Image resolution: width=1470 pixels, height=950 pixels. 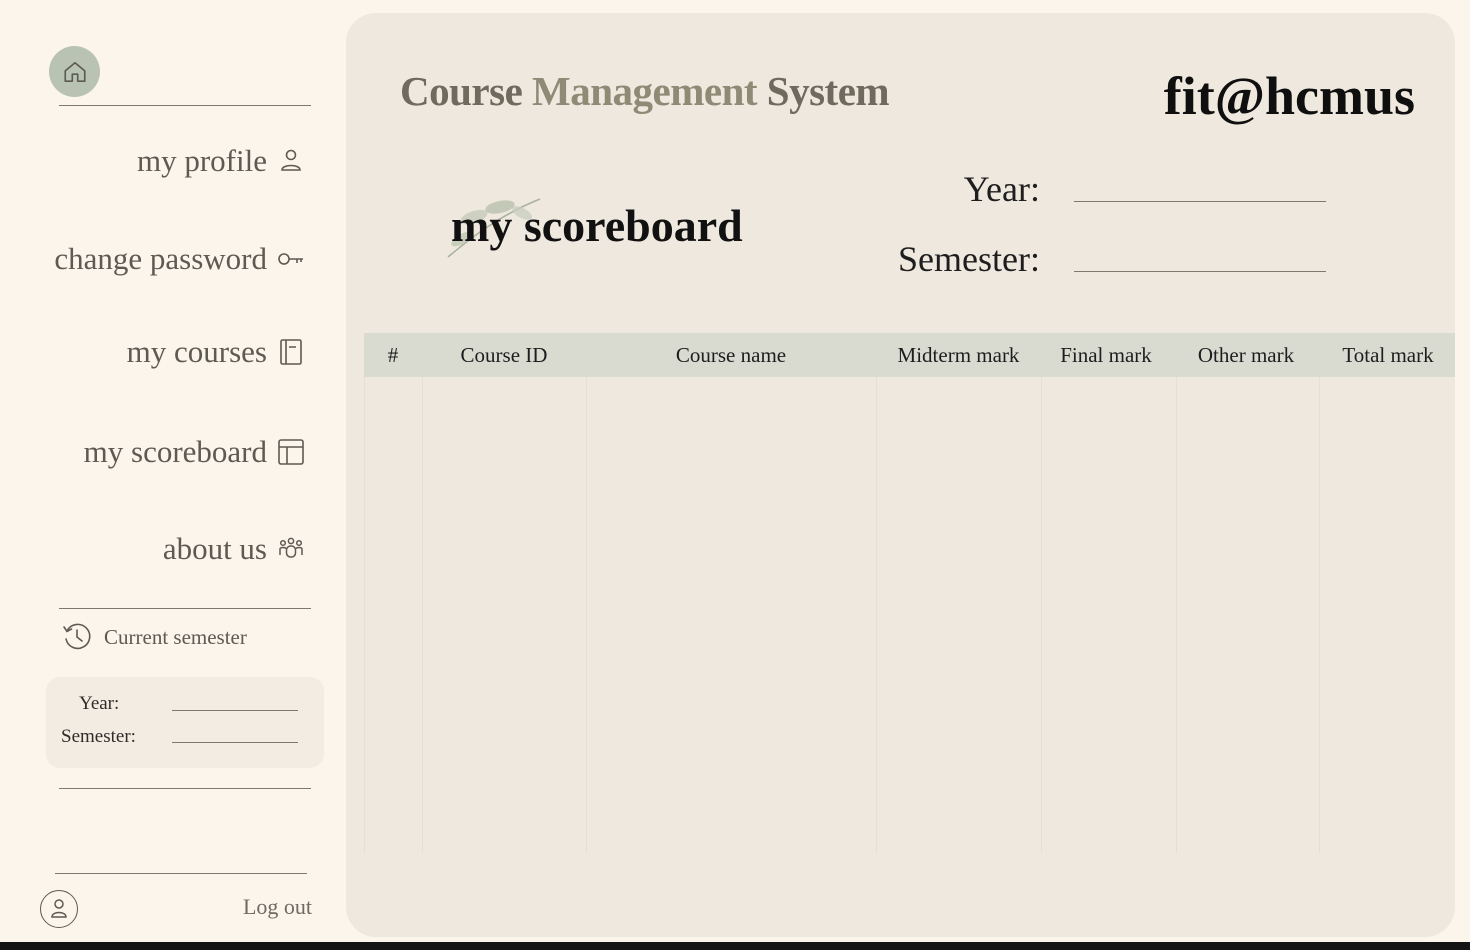 I want to click on app-title: Course Management System, so click(x=645, y=91).